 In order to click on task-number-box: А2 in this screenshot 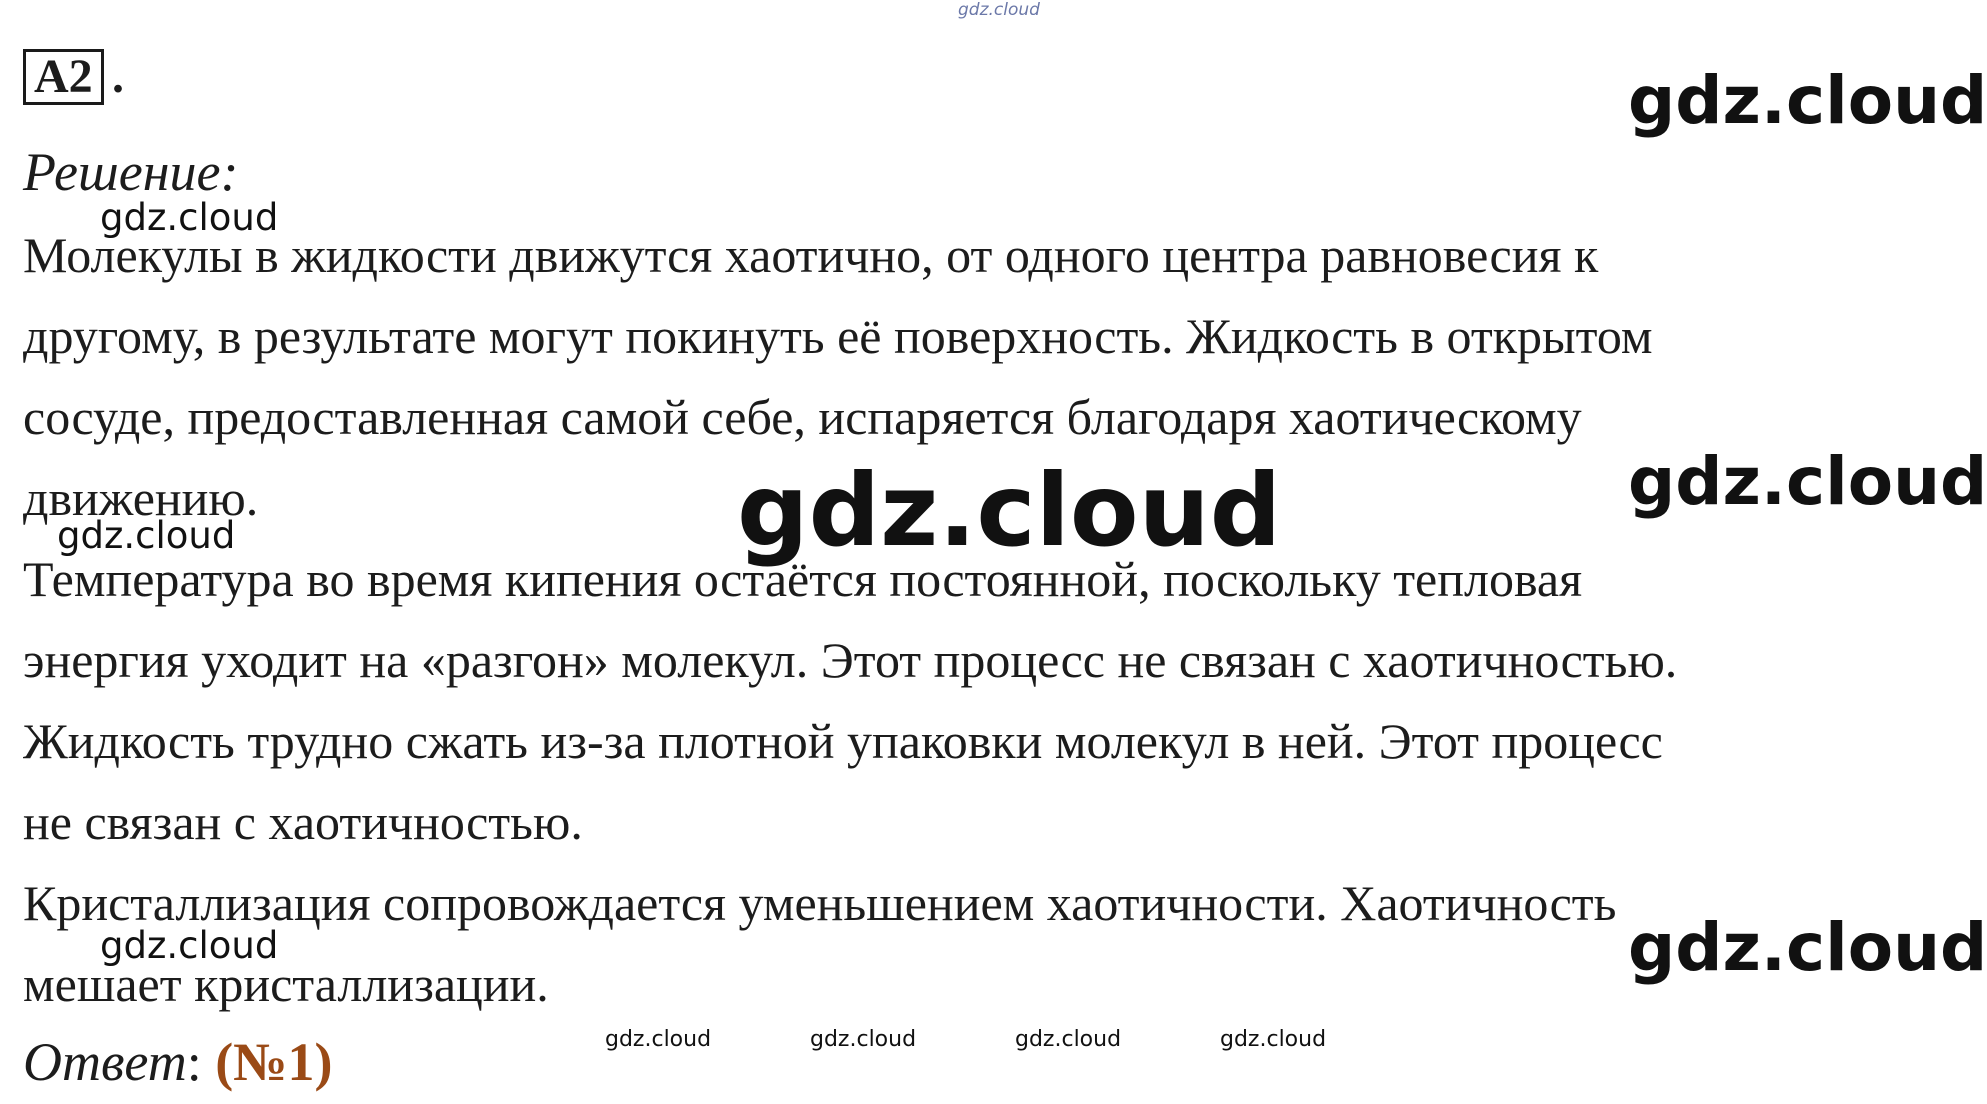, I will do `click(63, 77)`.